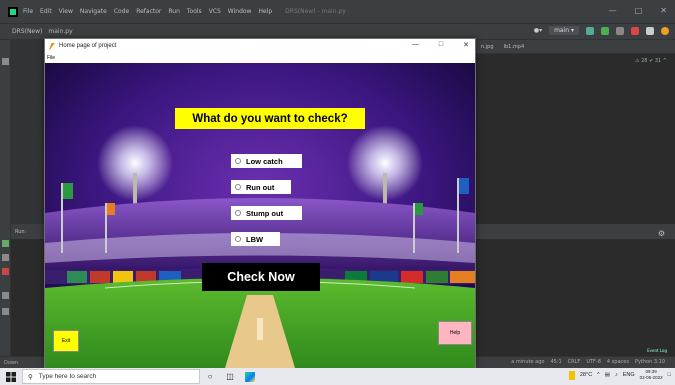 The width and height of the screenshot is (675, 385). Describe the element at coordinates (590, 30) in the screenshot. I see `build-icon` at that location.